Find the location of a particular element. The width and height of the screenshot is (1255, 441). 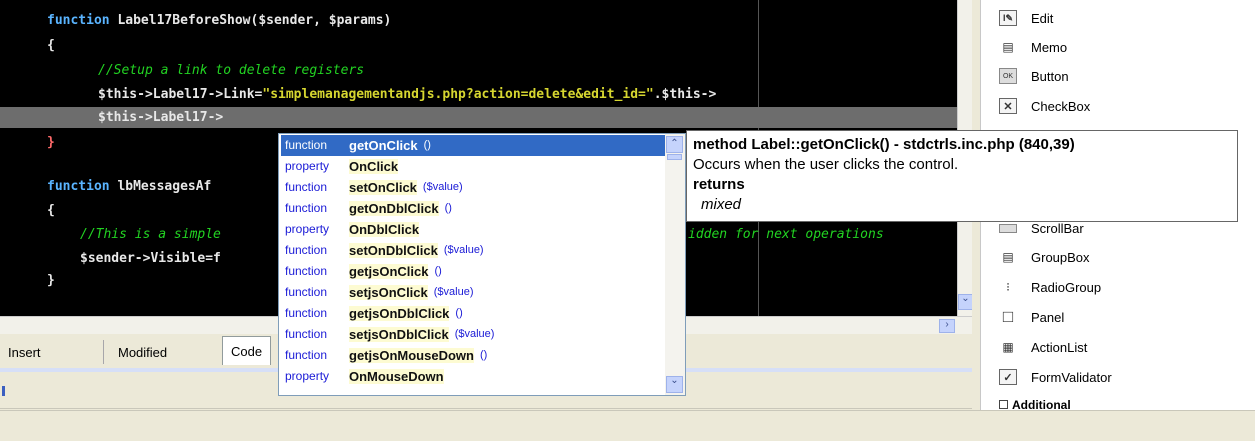

code-line-8: { is located at coordinates (51, 210).